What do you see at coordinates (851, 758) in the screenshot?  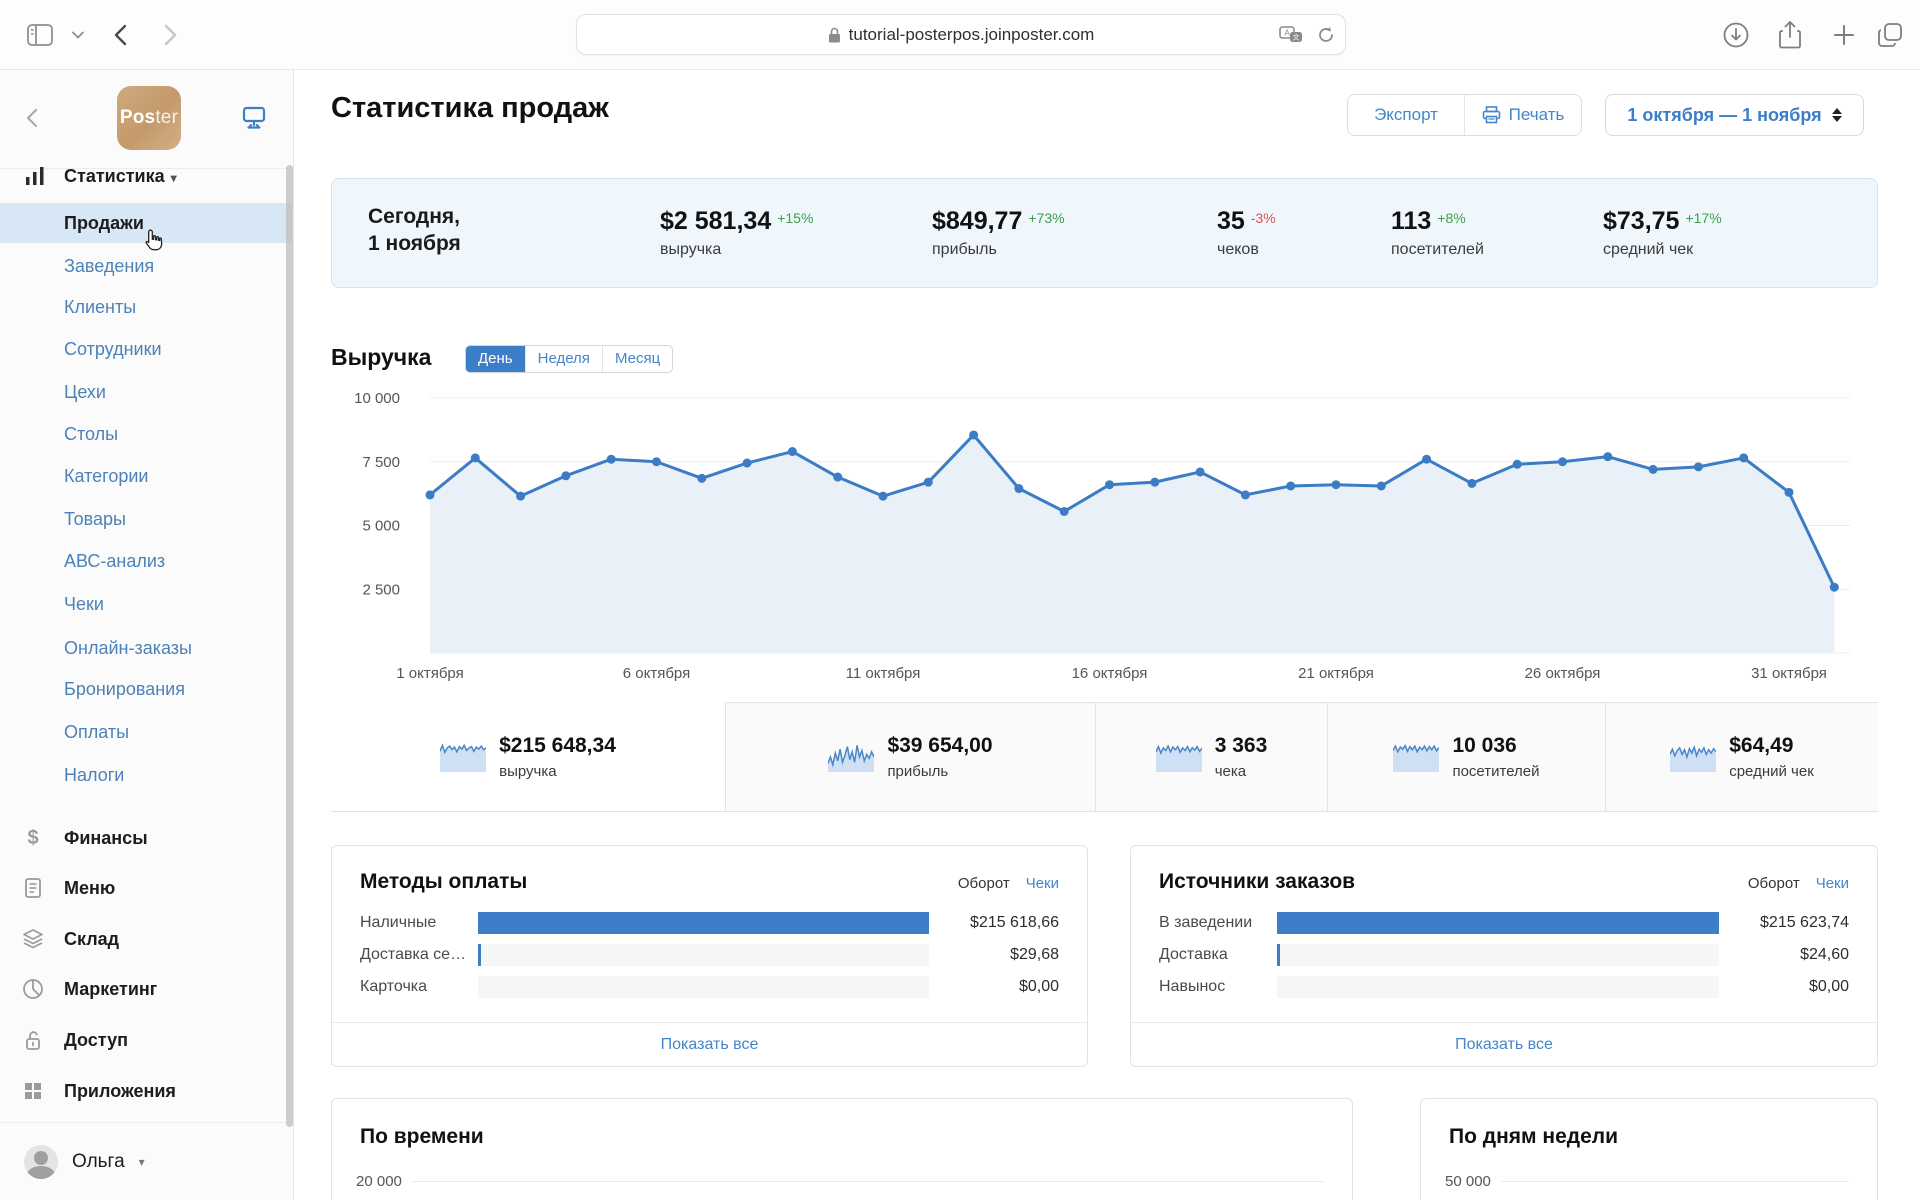 I see `profit-sparkline-icon` at bounding box center [851, 758].